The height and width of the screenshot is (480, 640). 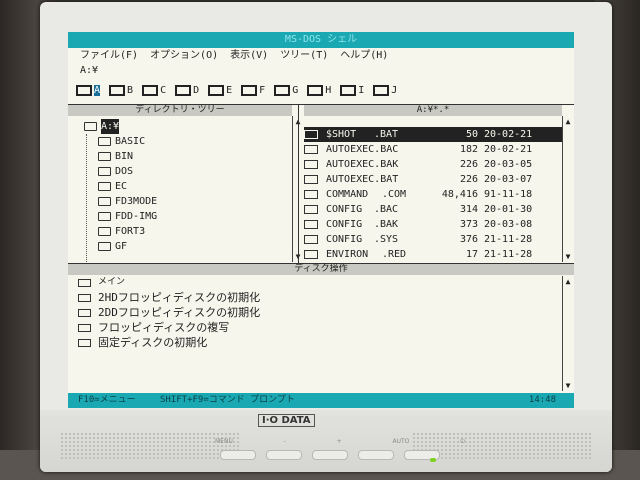 I want to click on file-size: 182, so click(x=468, y=149).